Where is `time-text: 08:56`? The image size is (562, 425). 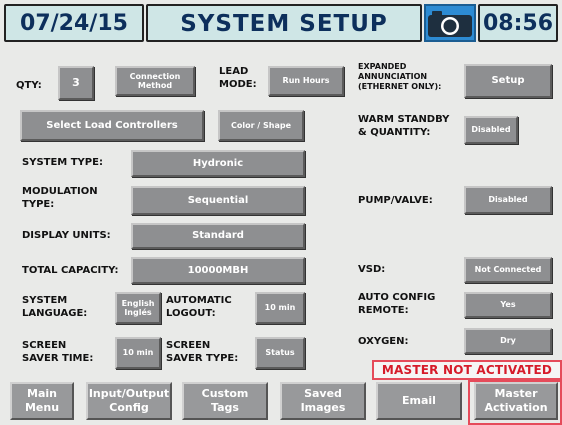 time-text: 08:56 is located at coordinates (518, 23).